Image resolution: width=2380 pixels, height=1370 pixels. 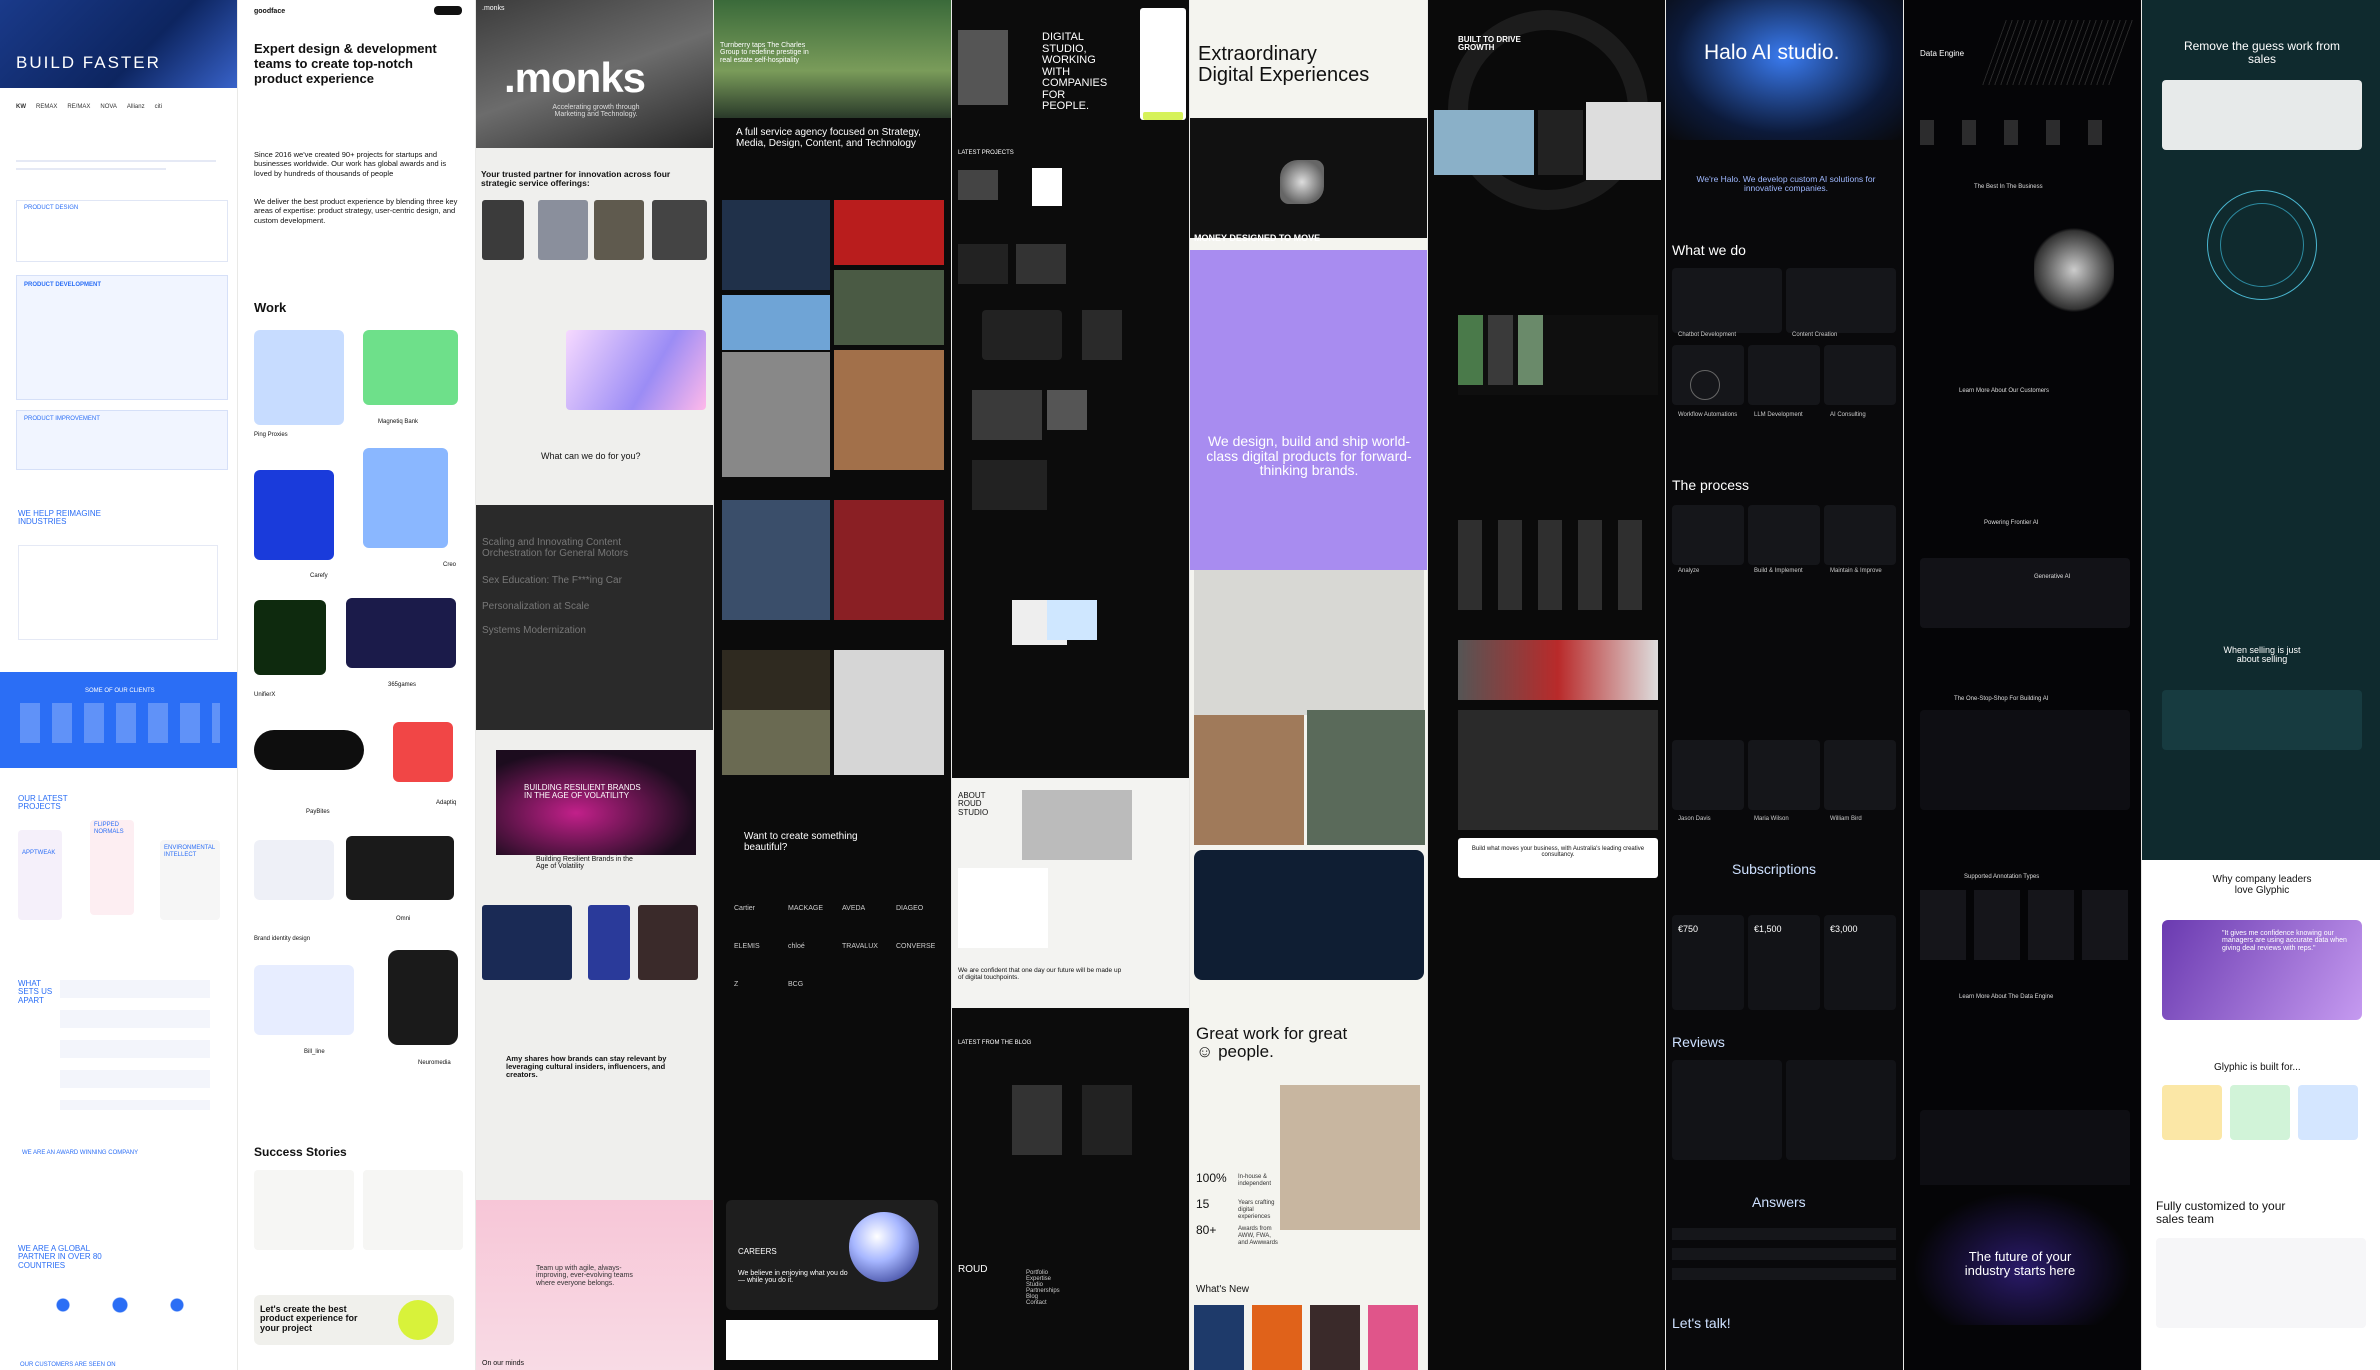 I want to click on work-heading: Work, so click(x=270, y=307).